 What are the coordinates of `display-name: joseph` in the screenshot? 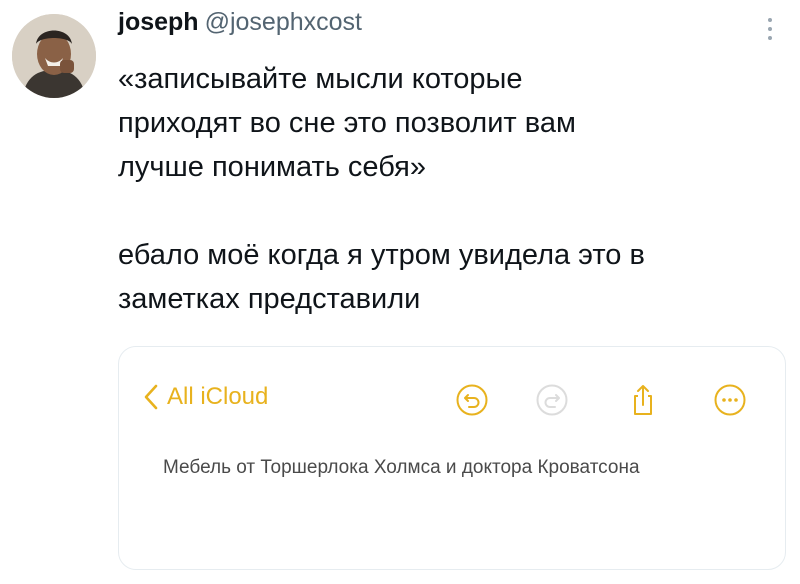 It's located at (158, 22).